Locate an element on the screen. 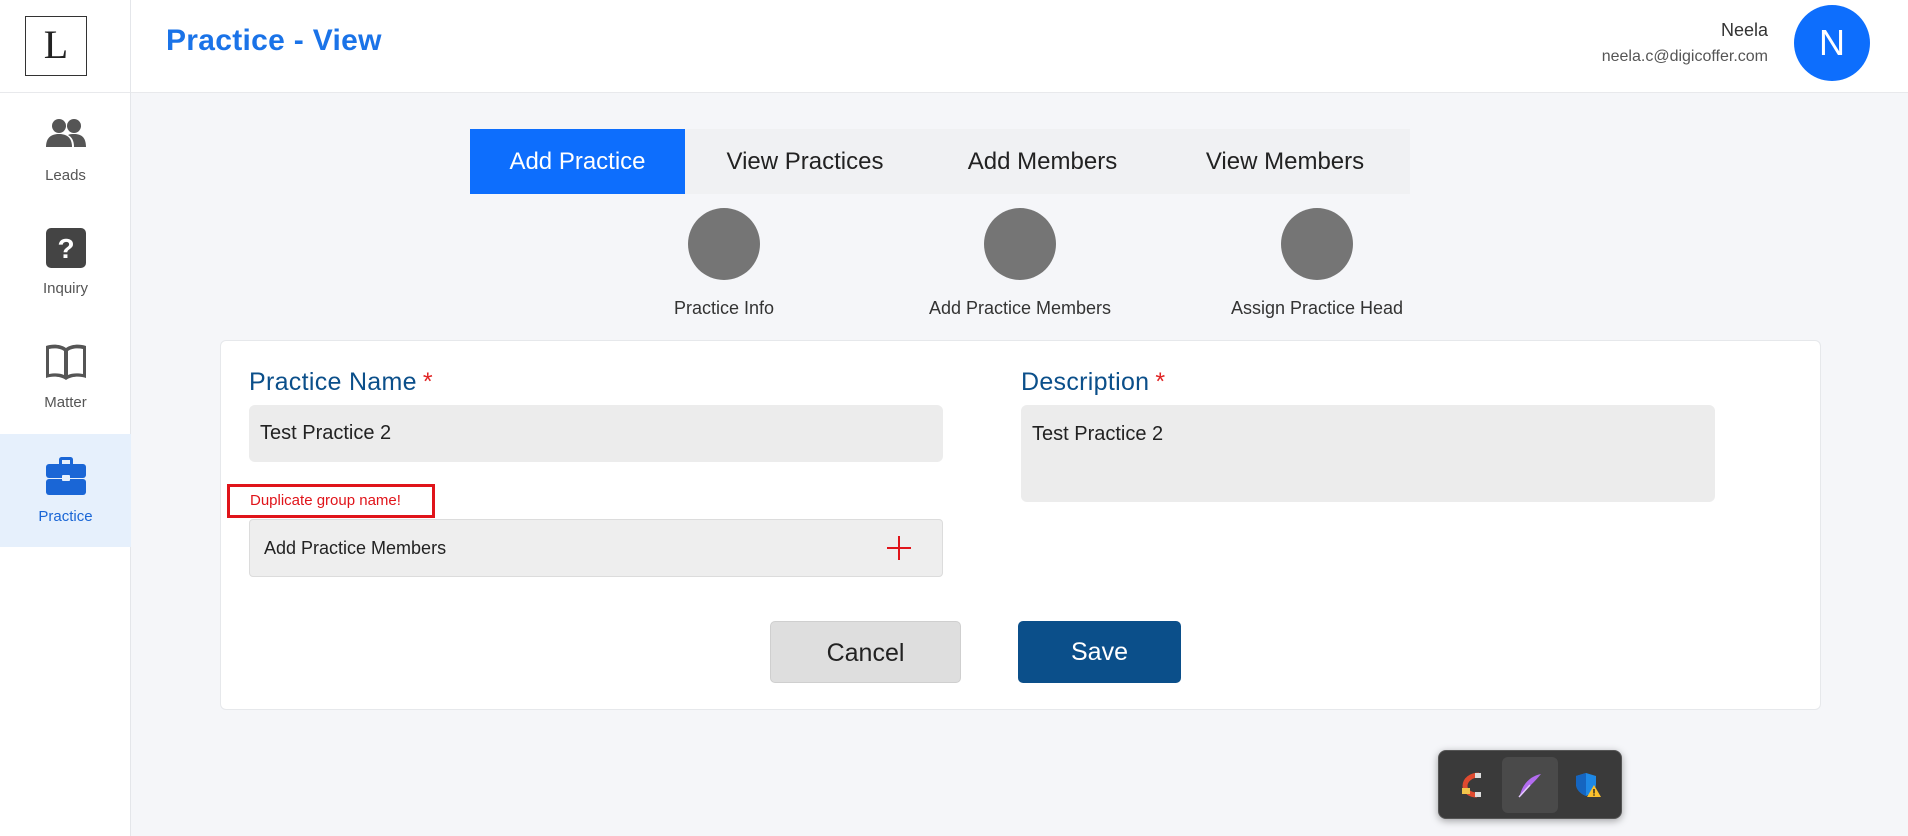 The image size is (1908, 836). step-label: Assign Practice Head is located at coordinates (1317, 308).